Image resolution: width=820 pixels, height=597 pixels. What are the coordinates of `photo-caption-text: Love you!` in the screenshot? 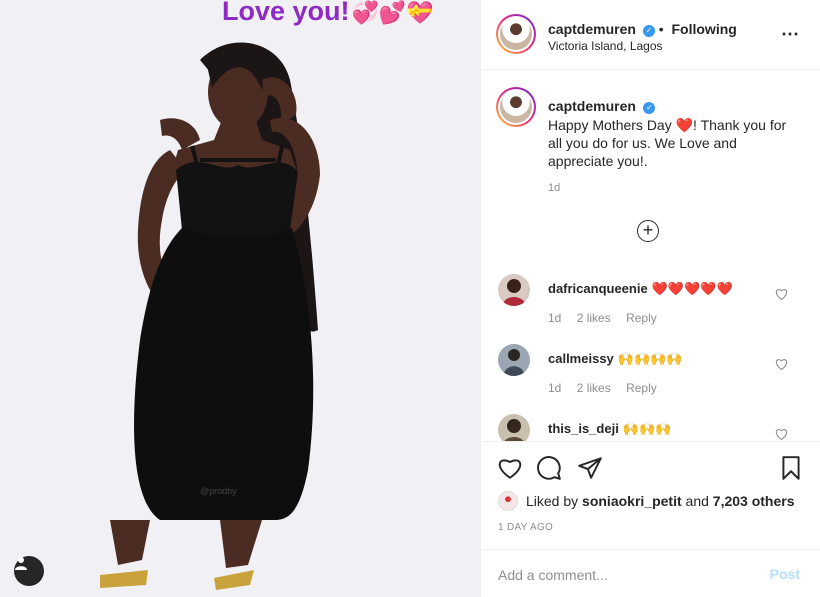 It's located at (286, 13).